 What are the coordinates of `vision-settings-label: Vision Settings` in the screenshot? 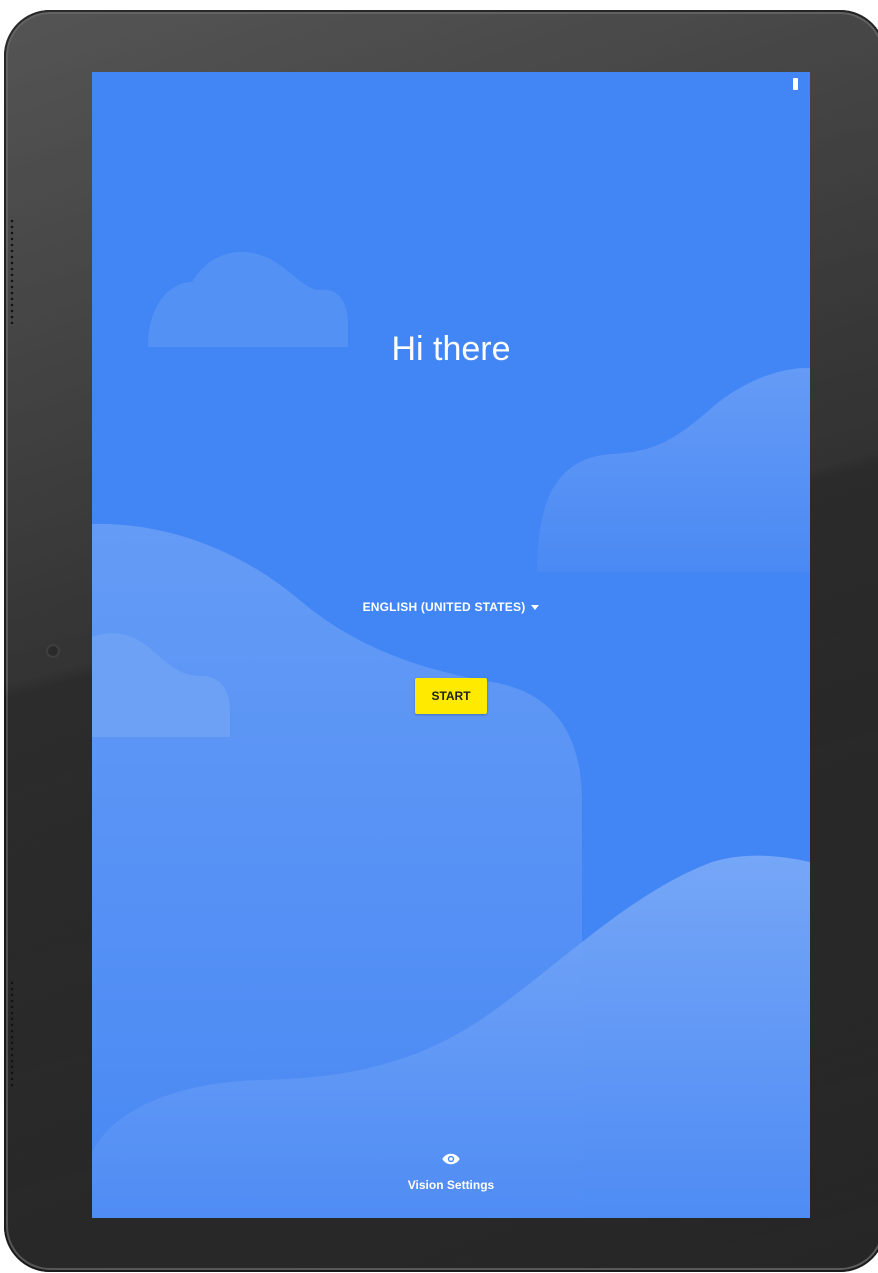 It's located at (451, 1185).